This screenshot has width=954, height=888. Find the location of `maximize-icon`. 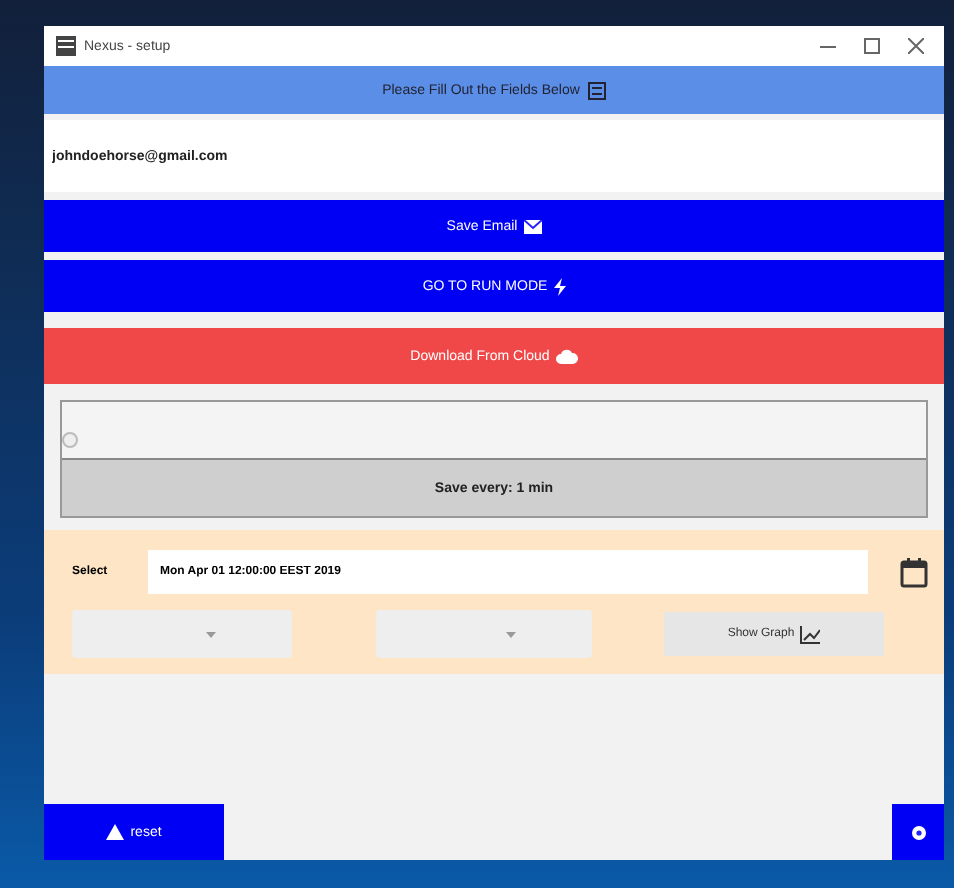

maximize-icon is located at coordinates (872, 46).